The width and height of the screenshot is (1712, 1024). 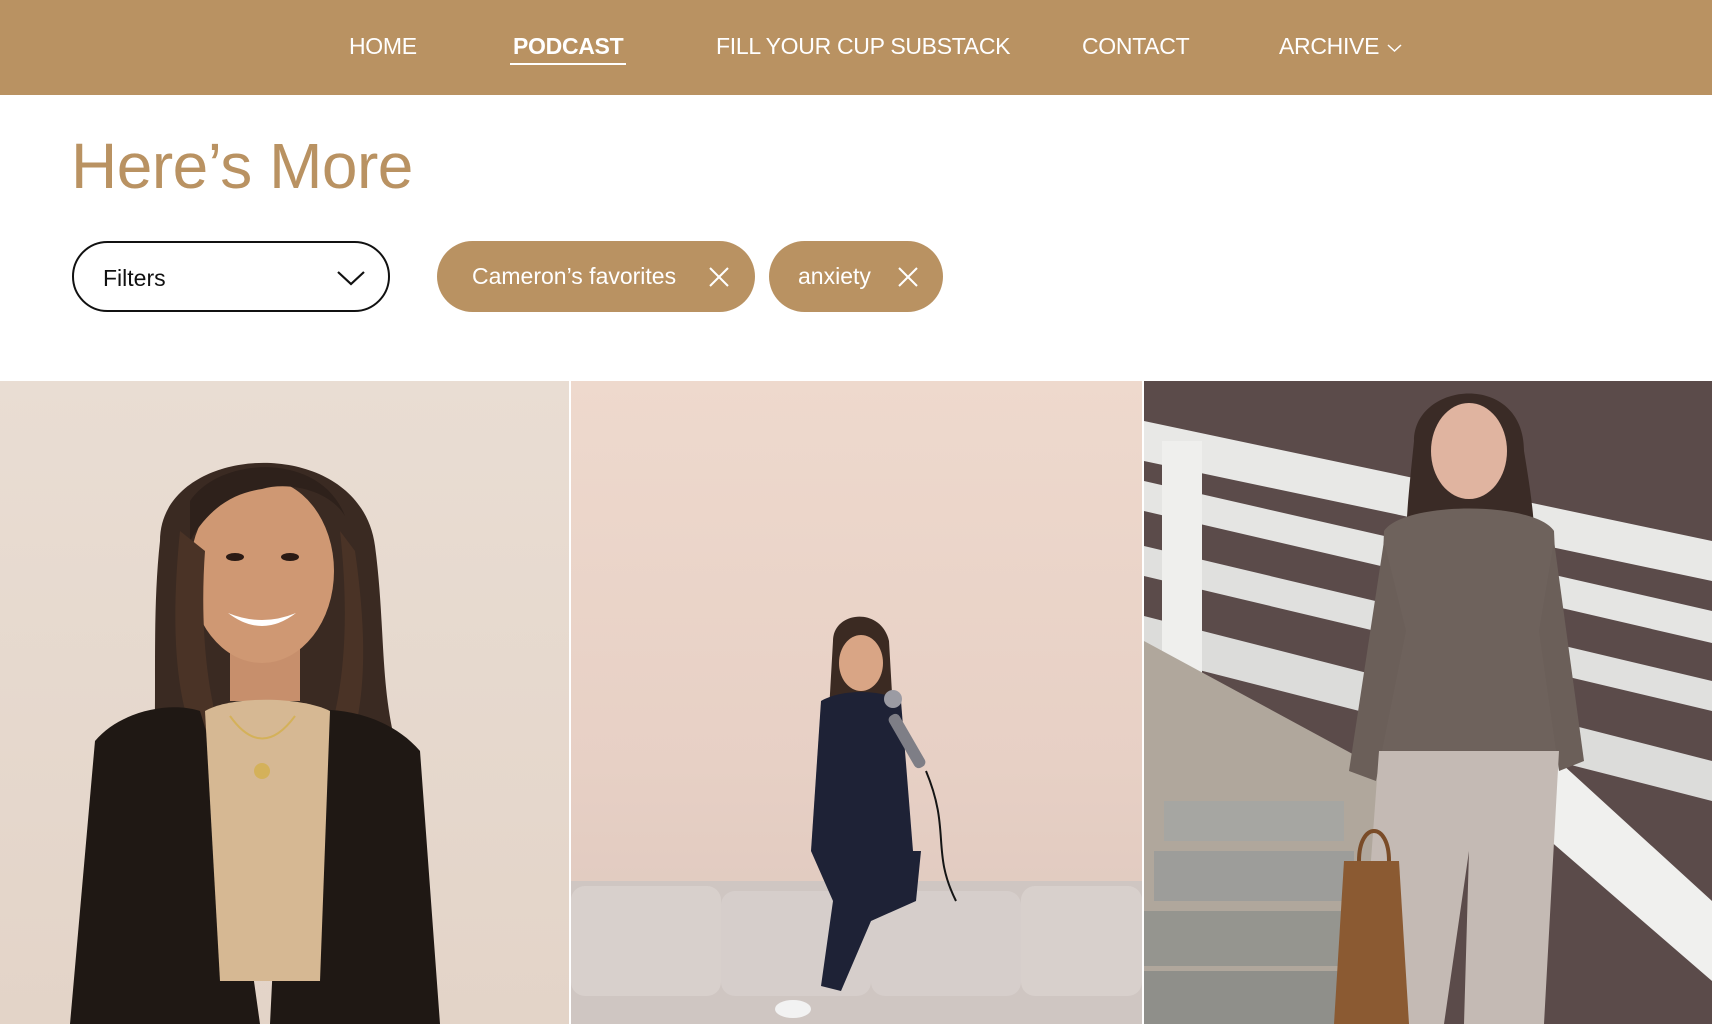 What do you see at coordinates (574, 276) in the screenshot?
I see `filter-chip-label: Cameron’s favorites` at bounding box center [574, 276].